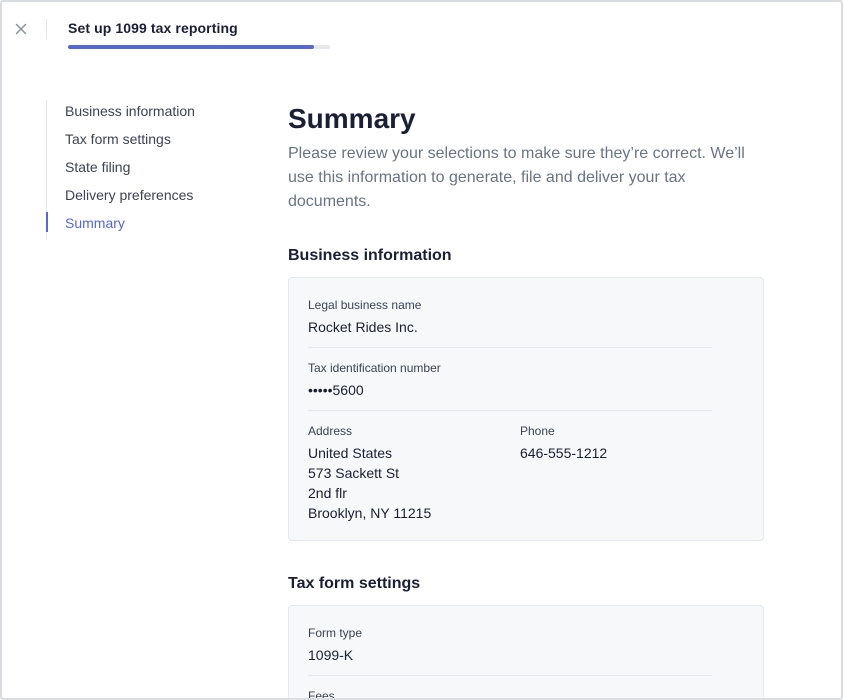  What do you see at coordinates (121, 142) in the screenshot?
I see `nav-item-tax-form-settings: Tax form settings` at bounding box center [121, 142].